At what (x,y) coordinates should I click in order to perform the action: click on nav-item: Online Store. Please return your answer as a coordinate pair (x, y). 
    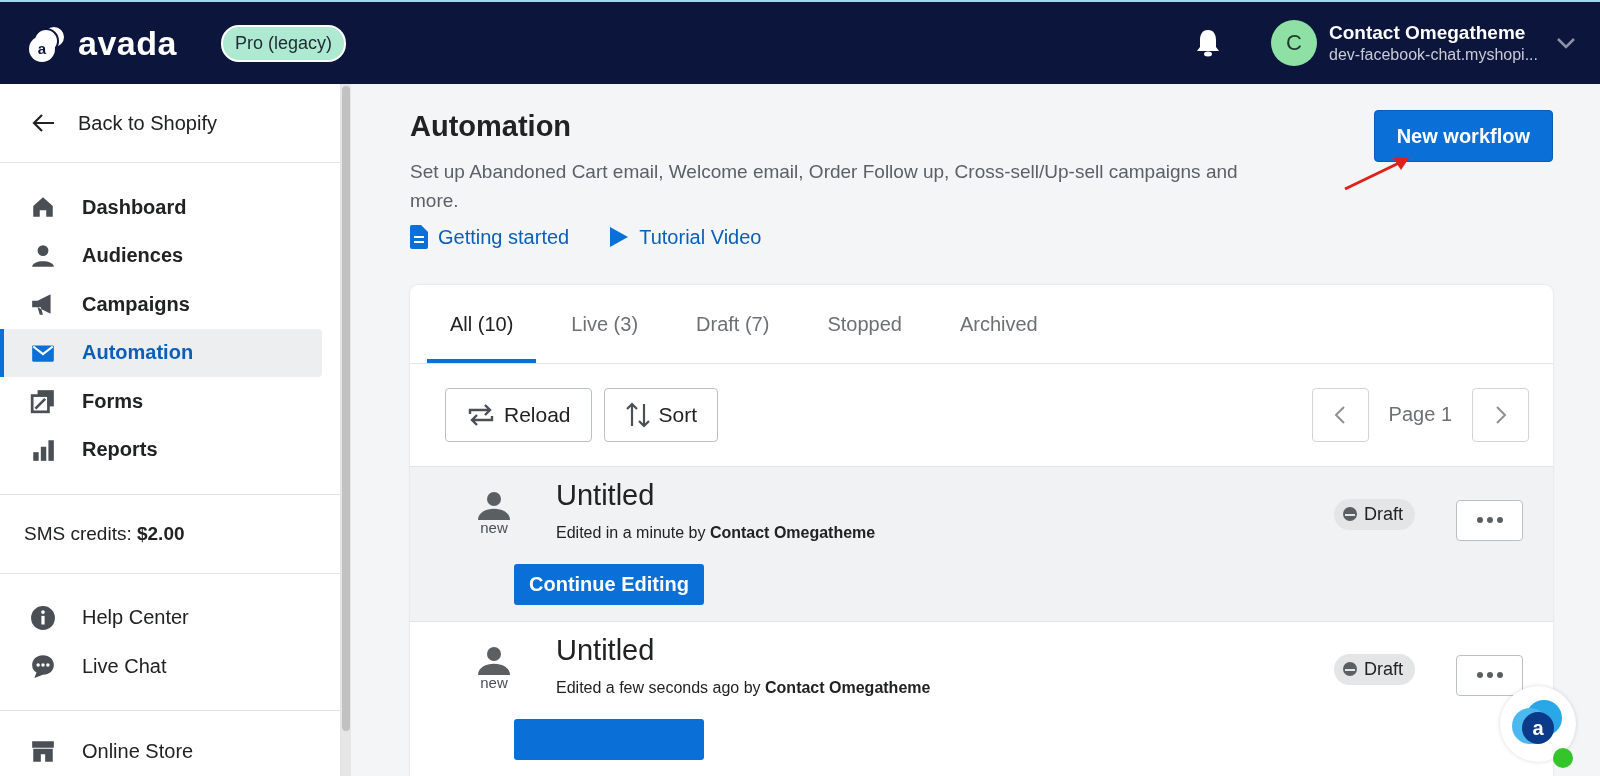
    Looking at the image, I should click on (161, 751).